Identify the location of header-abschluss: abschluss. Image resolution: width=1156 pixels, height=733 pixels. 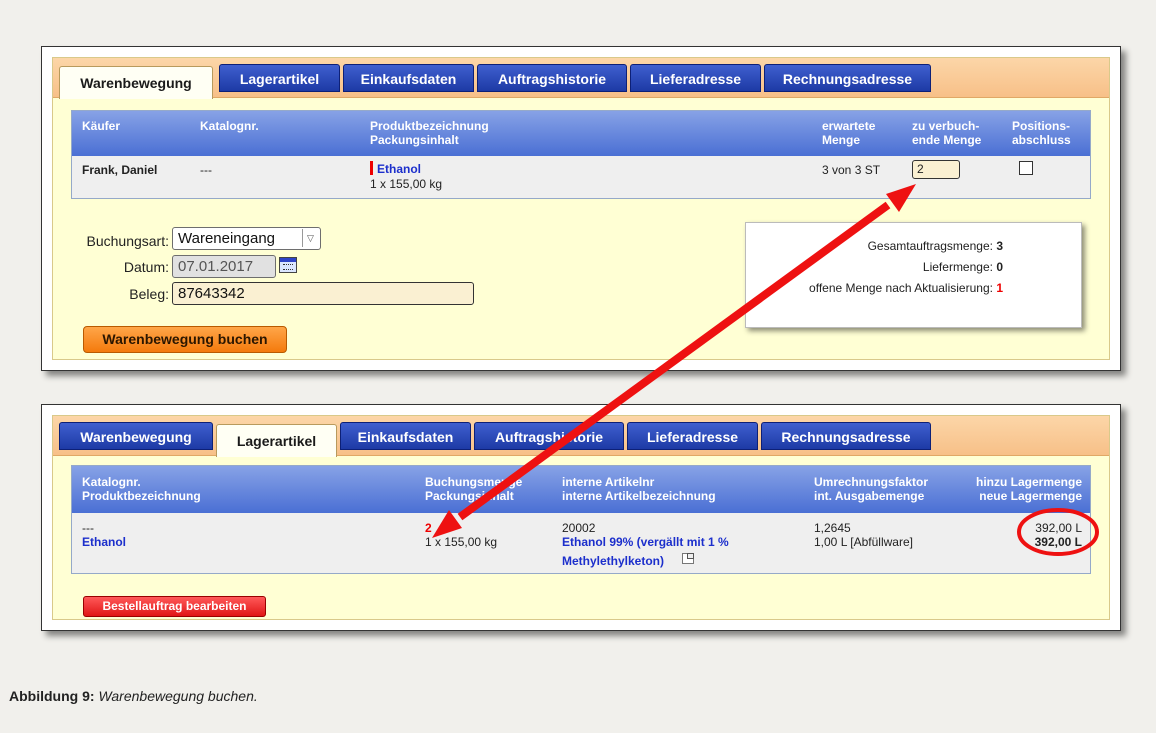
(1041, 140).